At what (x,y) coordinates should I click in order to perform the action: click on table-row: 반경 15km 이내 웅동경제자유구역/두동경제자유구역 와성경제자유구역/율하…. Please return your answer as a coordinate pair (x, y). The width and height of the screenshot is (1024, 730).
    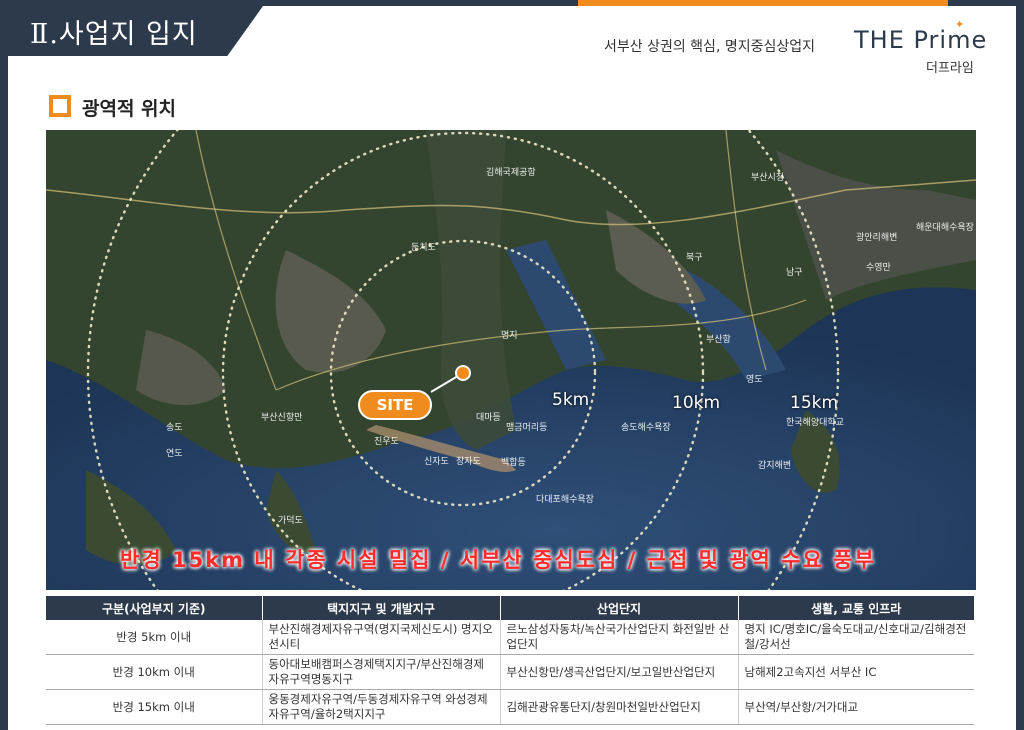
    Looking at the image, I should click on (510, 707).